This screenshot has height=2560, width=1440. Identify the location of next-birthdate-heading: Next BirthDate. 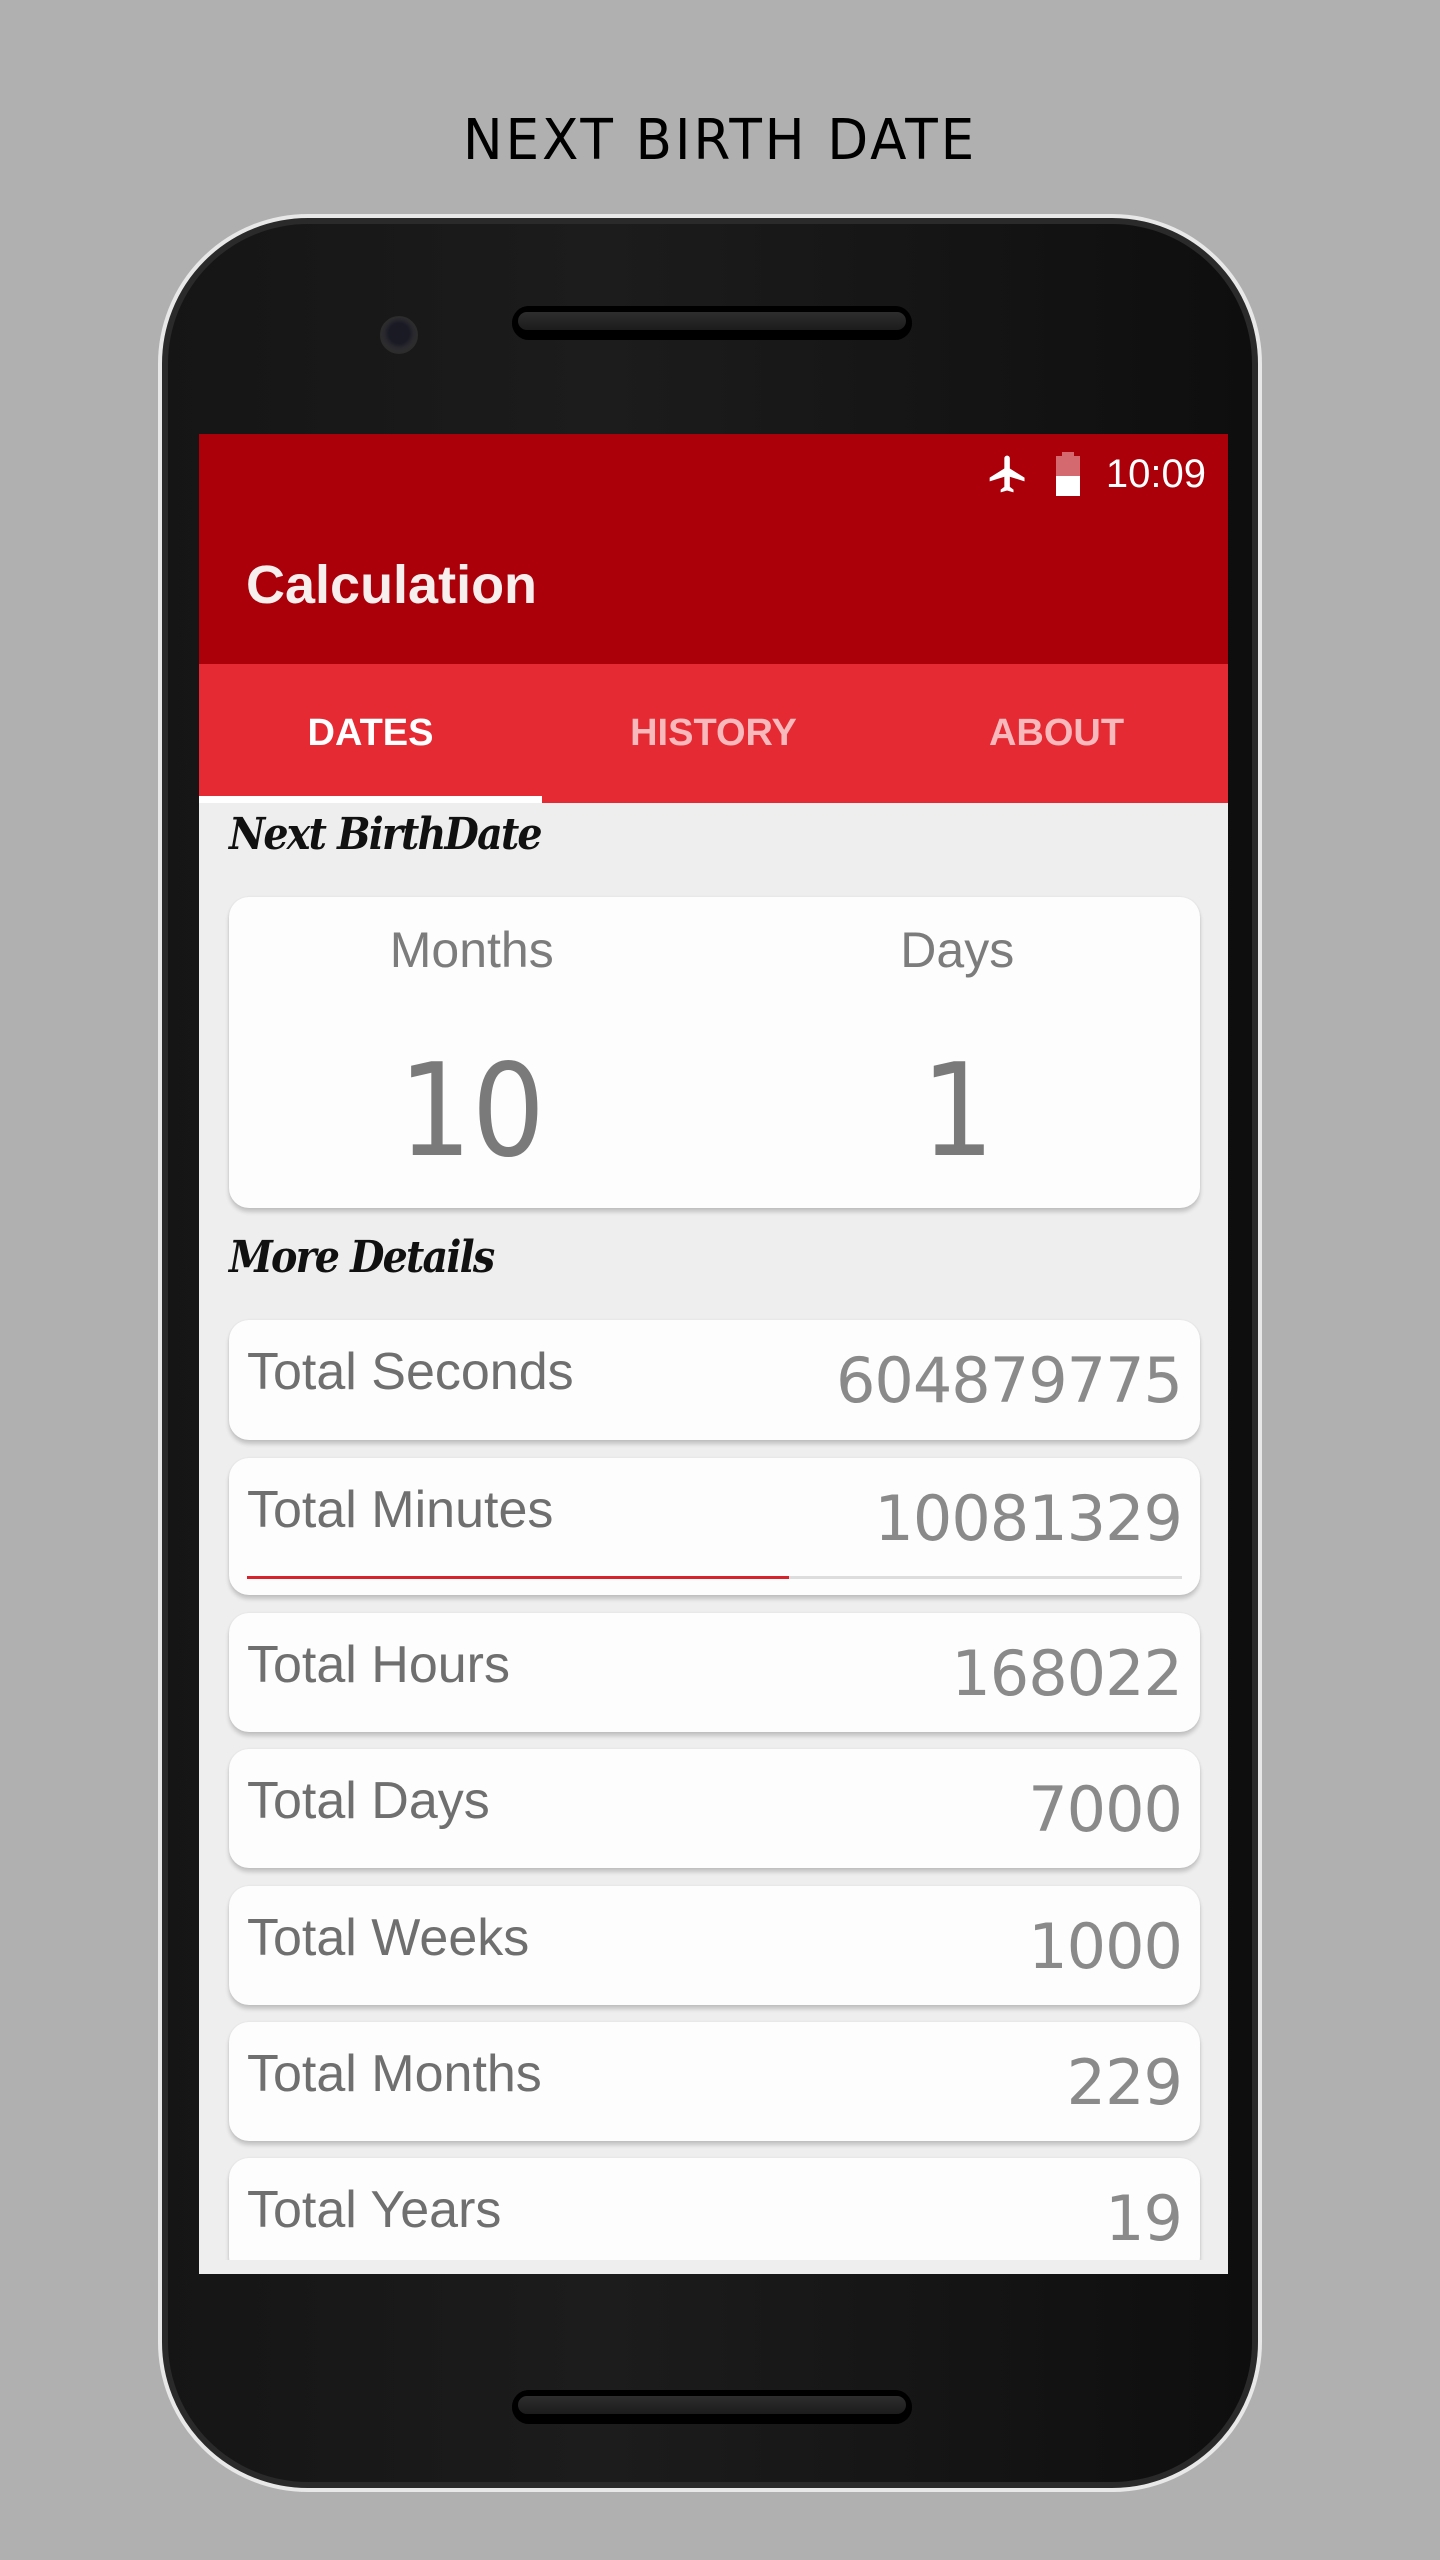
(386, 834).